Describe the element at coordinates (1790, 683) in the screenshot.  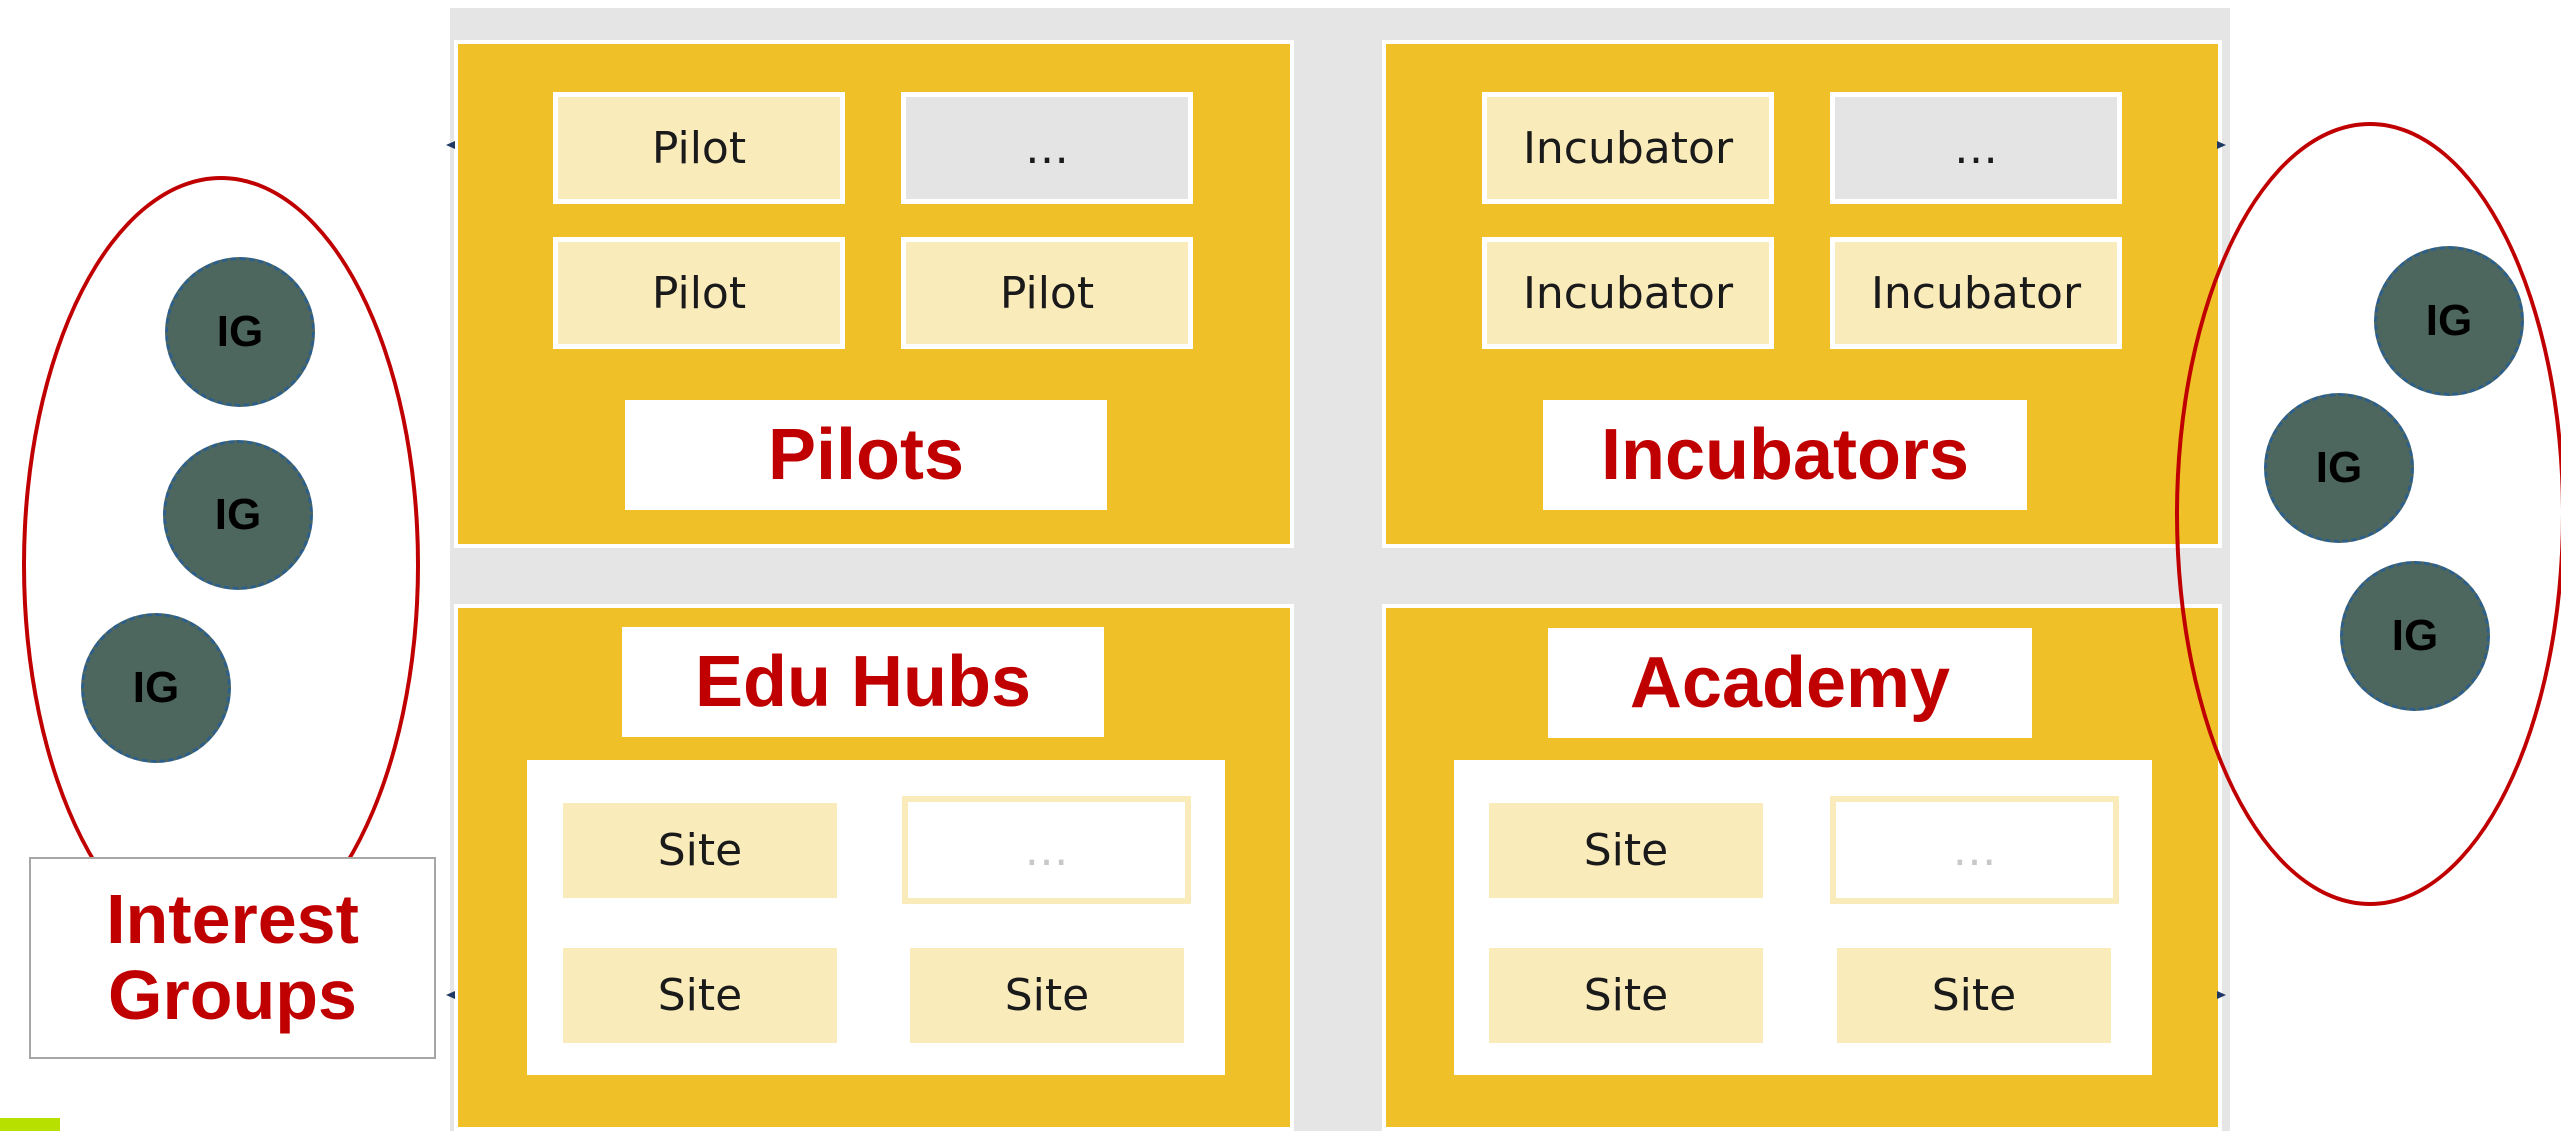
I see `academy-title: Academy` at that location.